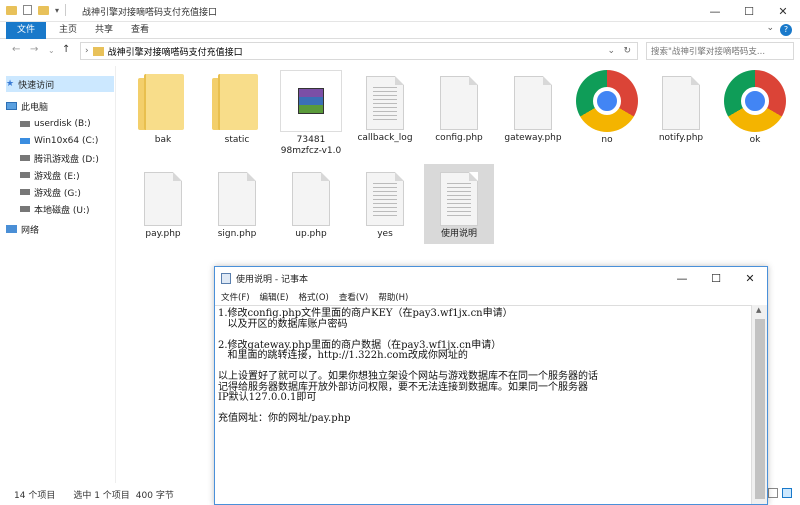 The height and width of the screenshot is (505, 800). Describe the element at coordinates (62, 210) in the screenshot. I see `nav-label: 本地磁盘 (U:)` at that location.